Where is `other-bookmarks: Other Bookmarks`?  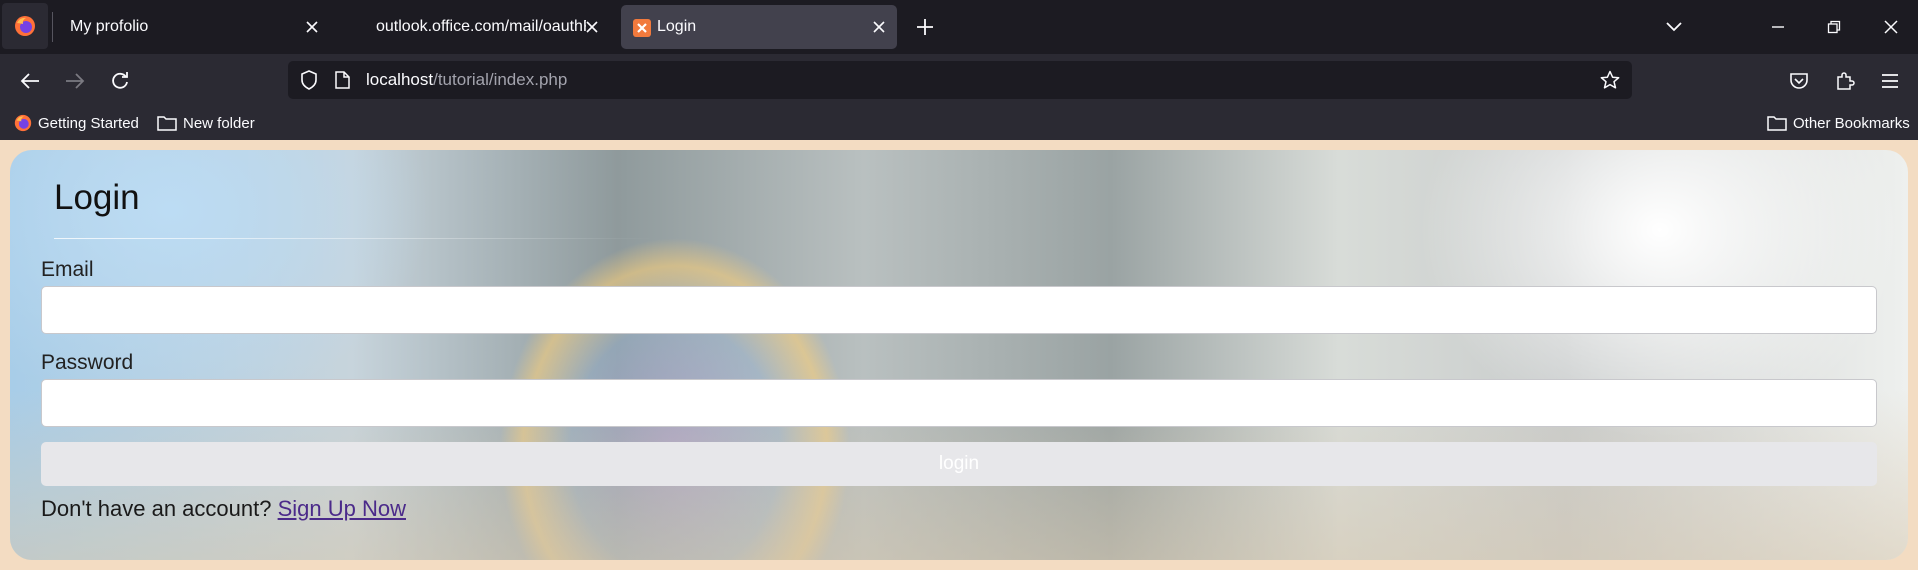
other-bookmarks: Other Bookmarks is located at coordinates (1838, 123).